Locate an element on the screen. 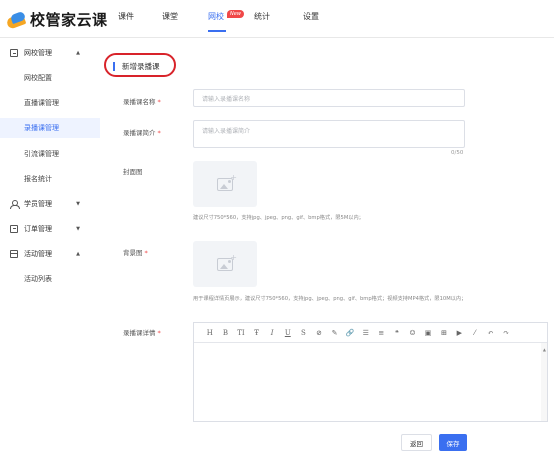  sidebar-group-activities: 活动管理 ▲ is located at coordinates (50, 254).